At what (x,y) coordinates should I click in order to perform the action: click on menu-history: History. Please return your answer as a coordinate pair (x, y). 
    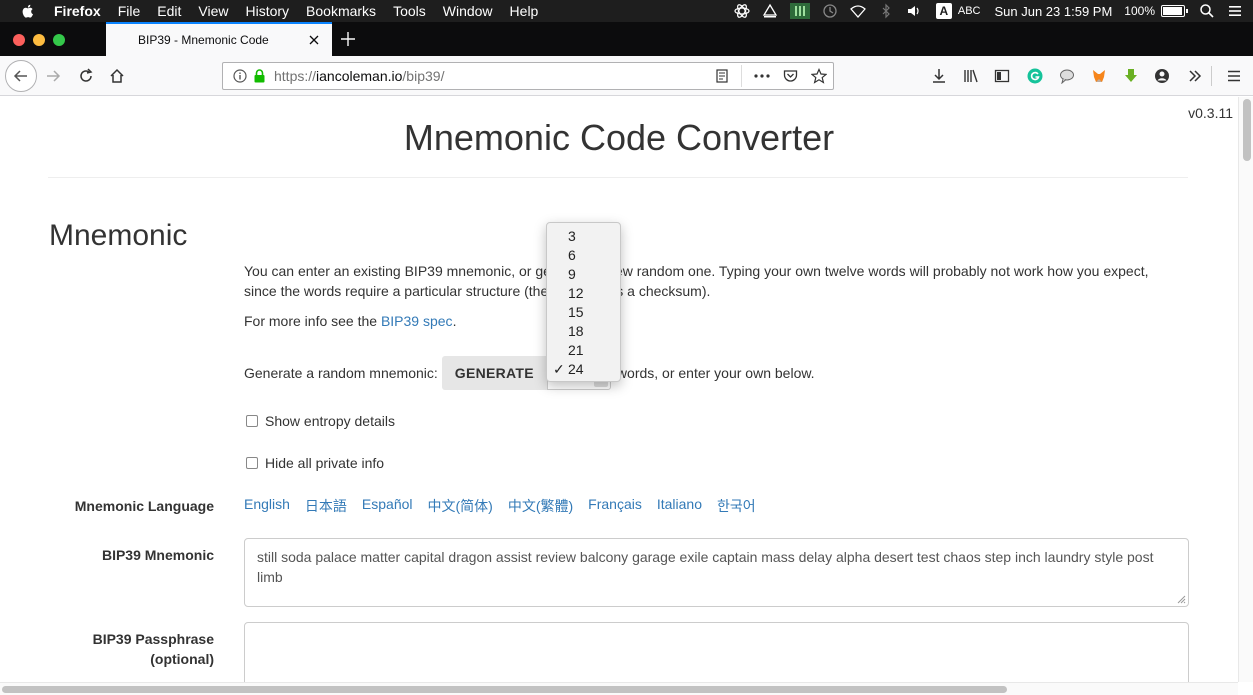
    Looking at the image, I should click on (267, 11).